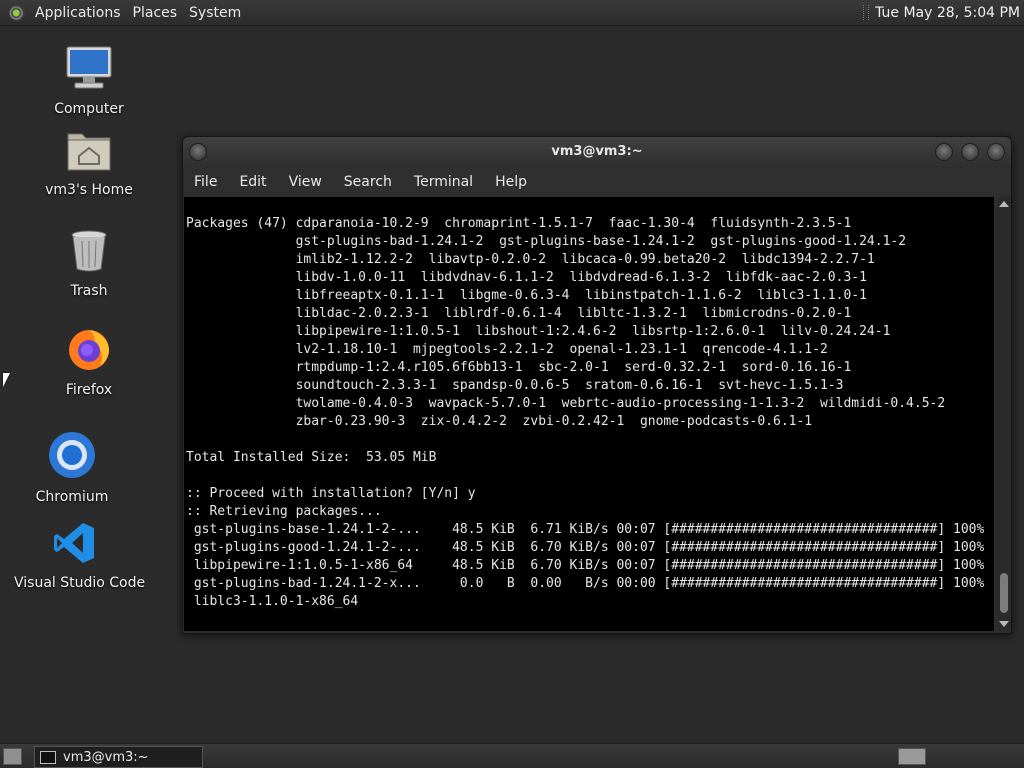 This screenshot has height=768, width=1024. I want to click on terminal-scrollbar, so click(1004, 414).